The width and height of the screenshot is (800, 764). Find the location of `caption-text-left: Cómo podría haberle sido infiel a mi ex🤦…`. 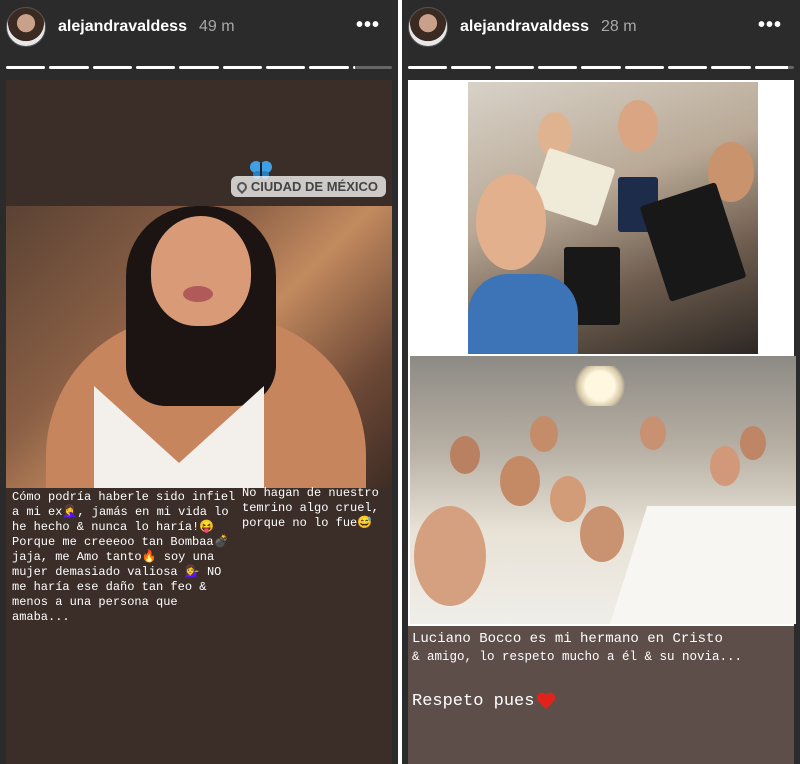

caption-text-left: Cómo podría haberle sido infiel a mi ex🤦… is located at coordinates (124, 557).